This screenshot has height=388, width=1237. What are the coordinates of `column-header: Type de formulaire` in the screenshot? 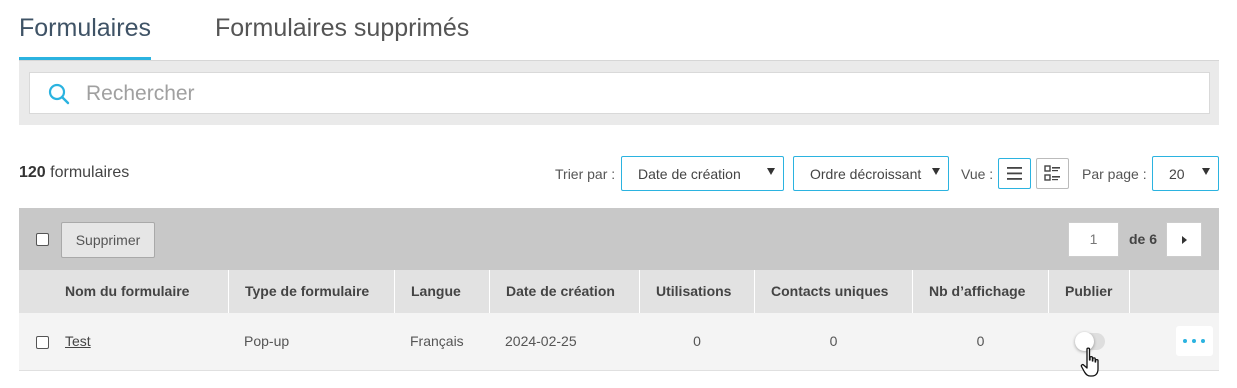 It's located at (311, 291).